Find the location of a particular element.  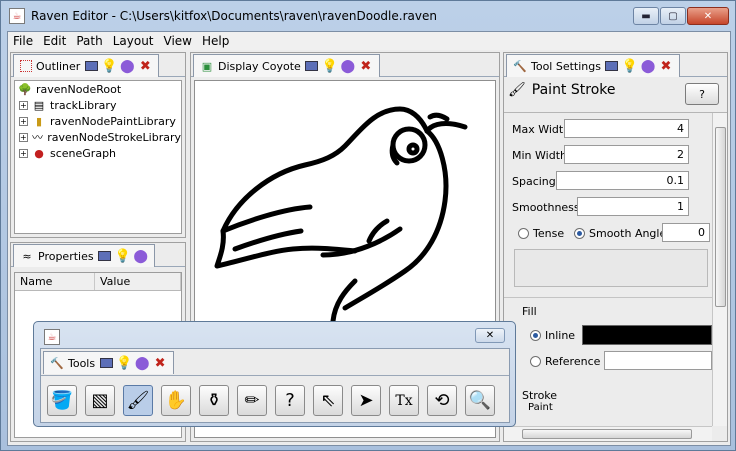

menu-help: Help is located at coordinates (215, 41).